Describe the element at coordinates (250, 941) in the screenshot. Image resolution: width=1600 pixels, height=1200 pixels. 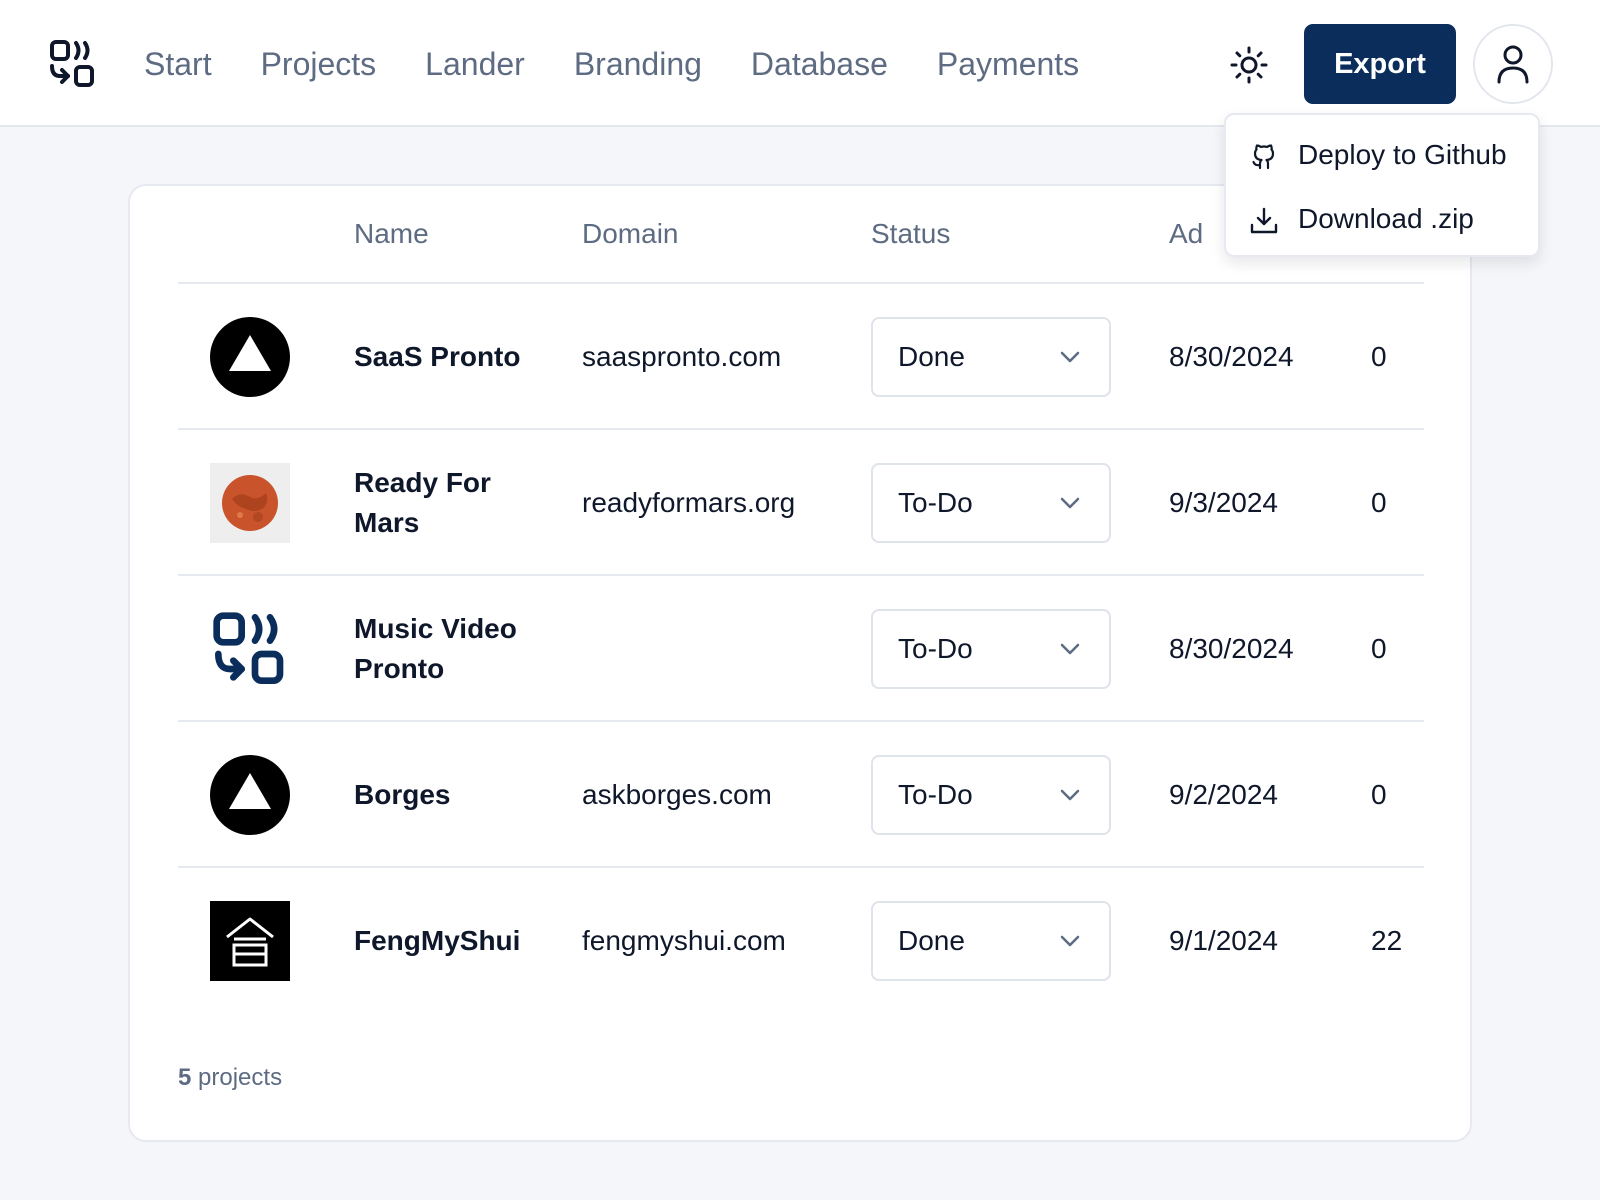
I see `pagoda-logo-icon` at that location.